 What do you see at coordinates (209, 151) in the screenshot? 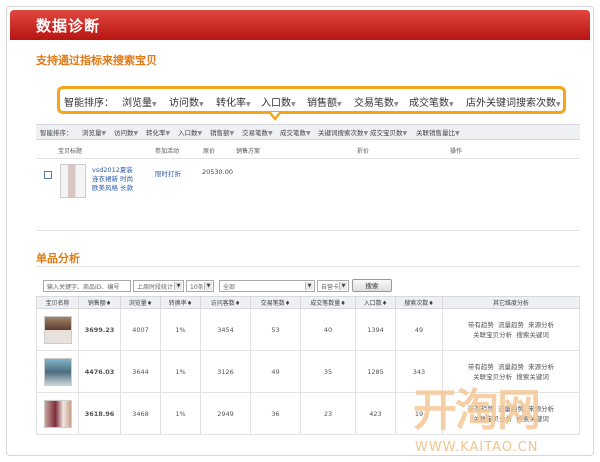
I see `col-price: 原价` at bounding box center [209, 151].